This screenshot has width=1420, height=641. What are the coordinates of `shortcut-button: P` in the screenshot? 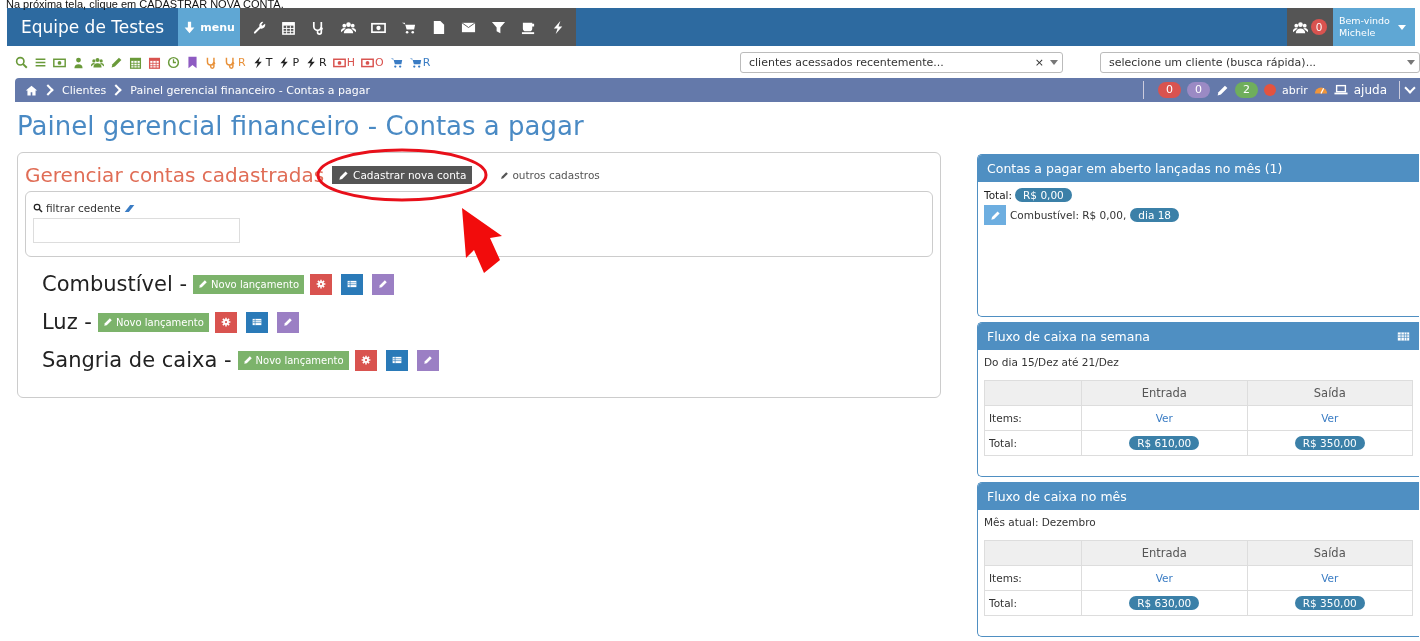 It's located at (289, 62).